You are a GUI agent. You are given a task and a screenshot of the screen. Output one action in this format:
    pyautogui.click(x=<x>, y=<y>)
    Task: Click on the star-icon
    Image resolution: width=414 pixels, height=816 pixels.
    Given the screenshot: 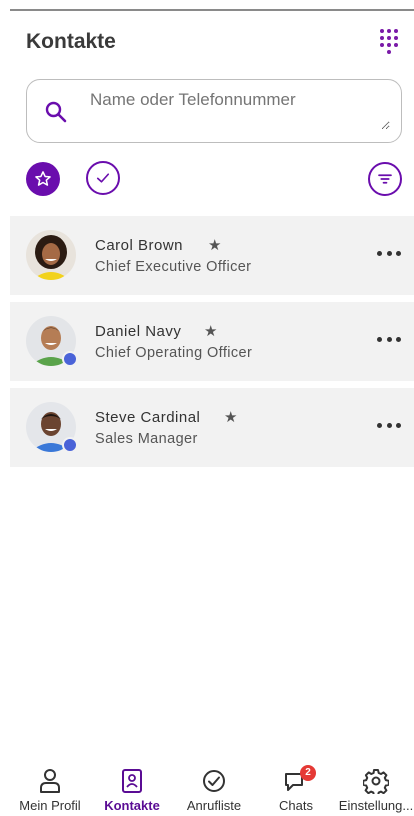 What is the action you would take?
    pyautogui.click(x=43, y=178)
    